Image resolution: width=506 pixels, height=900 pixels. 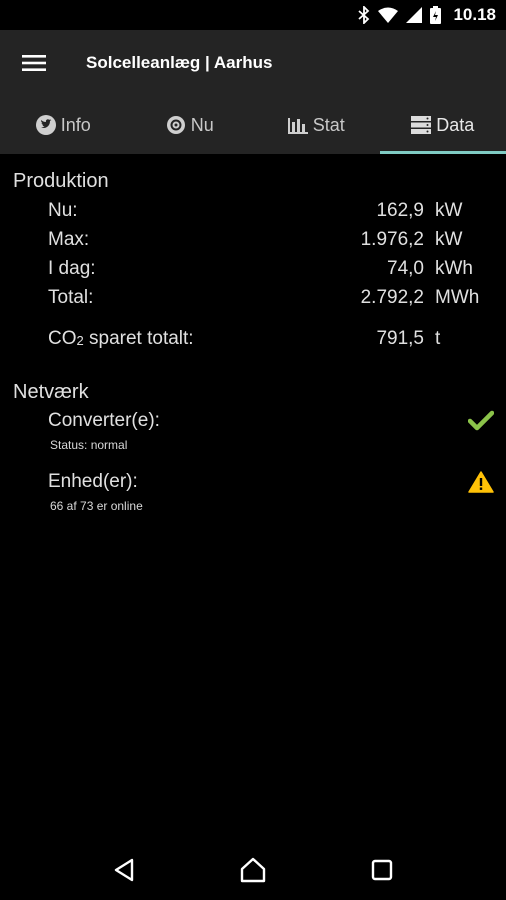 What do you see at coordinates (481, 484) in the screenshot?
I see `warning-icon` at bounding box center [481, 484].